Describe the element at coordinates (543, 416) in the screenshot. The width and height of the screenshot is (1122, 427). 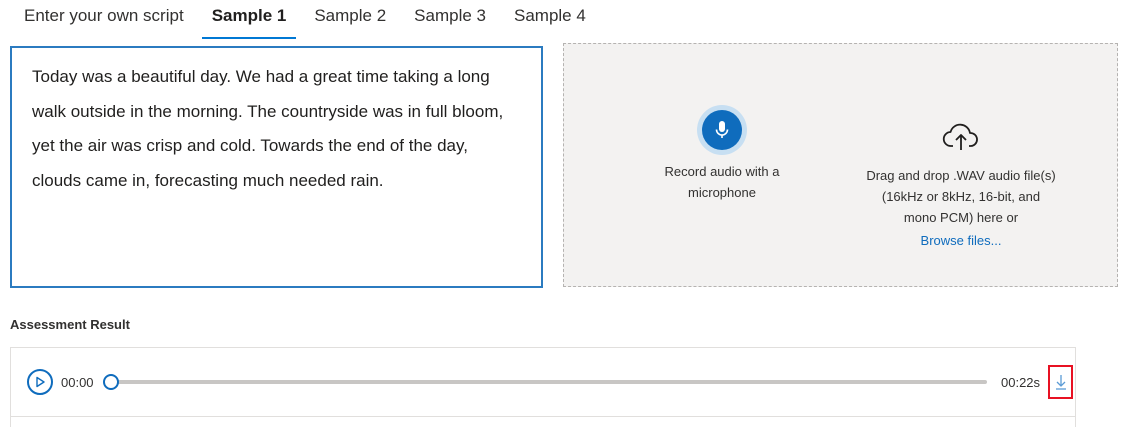
I see `player-divider` at that location.